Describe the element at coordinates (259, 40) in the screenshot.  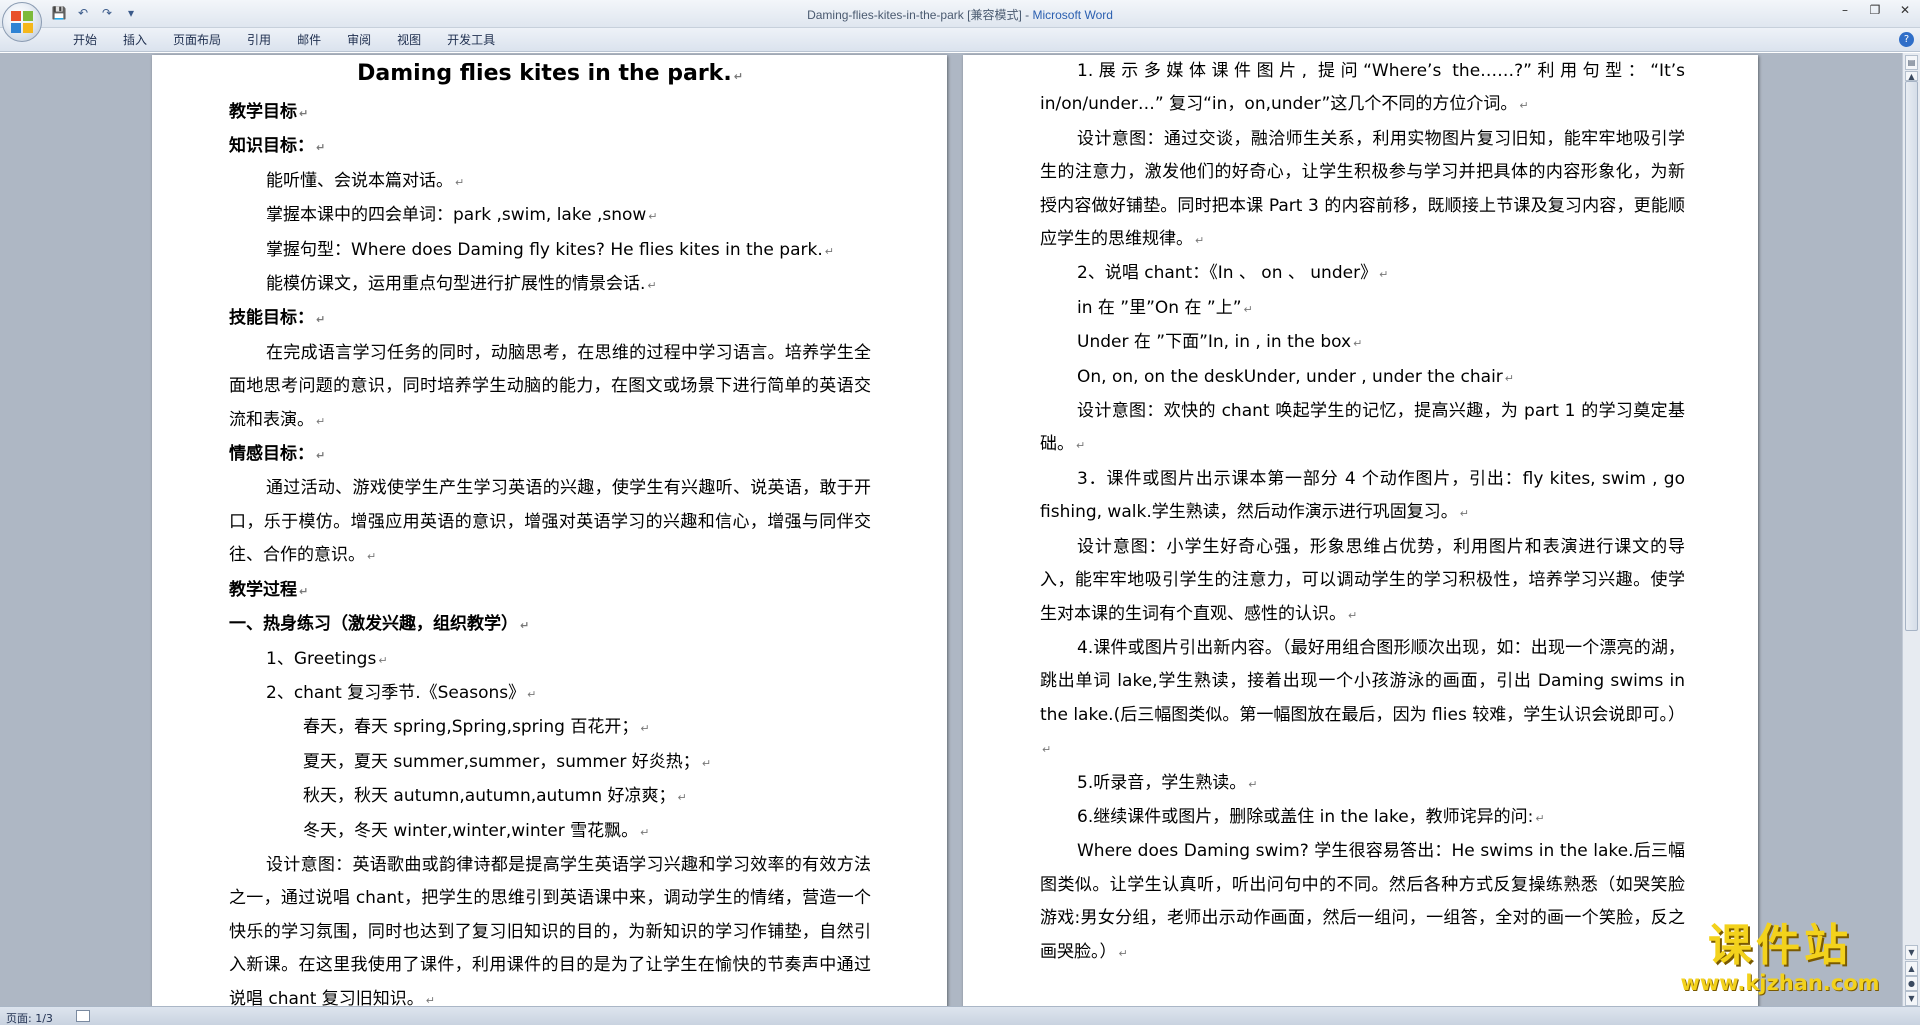
I see `tab-references: 引用` at that location.